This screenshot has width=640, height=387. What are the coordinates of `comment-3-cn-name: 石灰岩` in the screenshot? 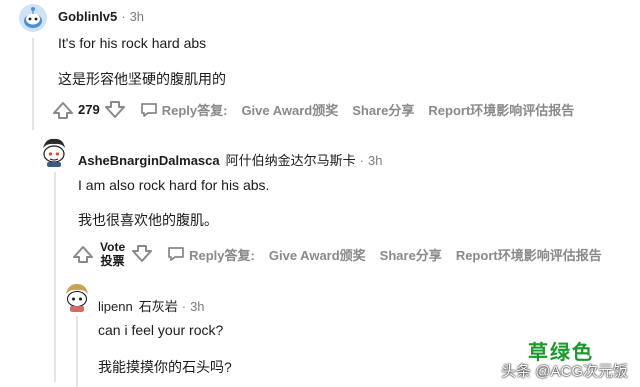 It's located at (158, 306).